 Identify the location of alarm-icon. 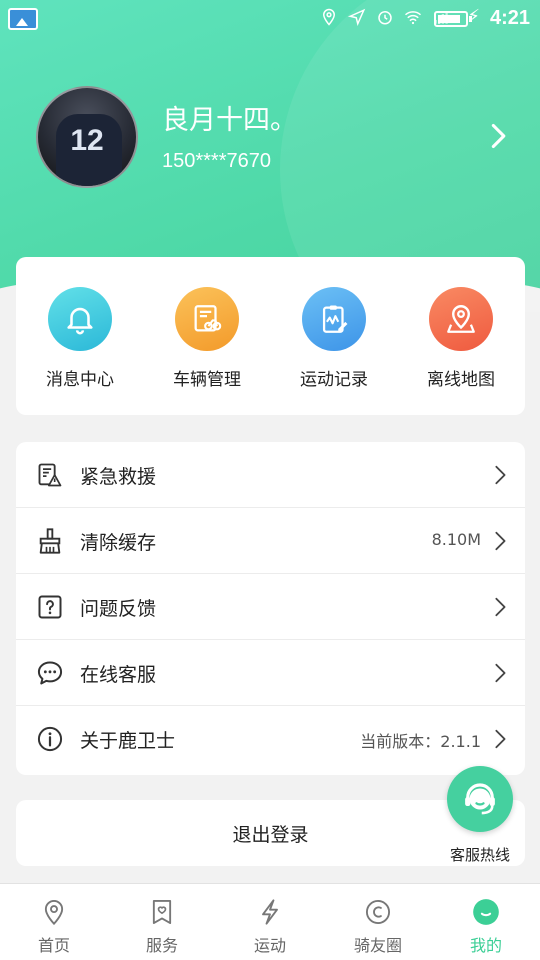
(385, 17).